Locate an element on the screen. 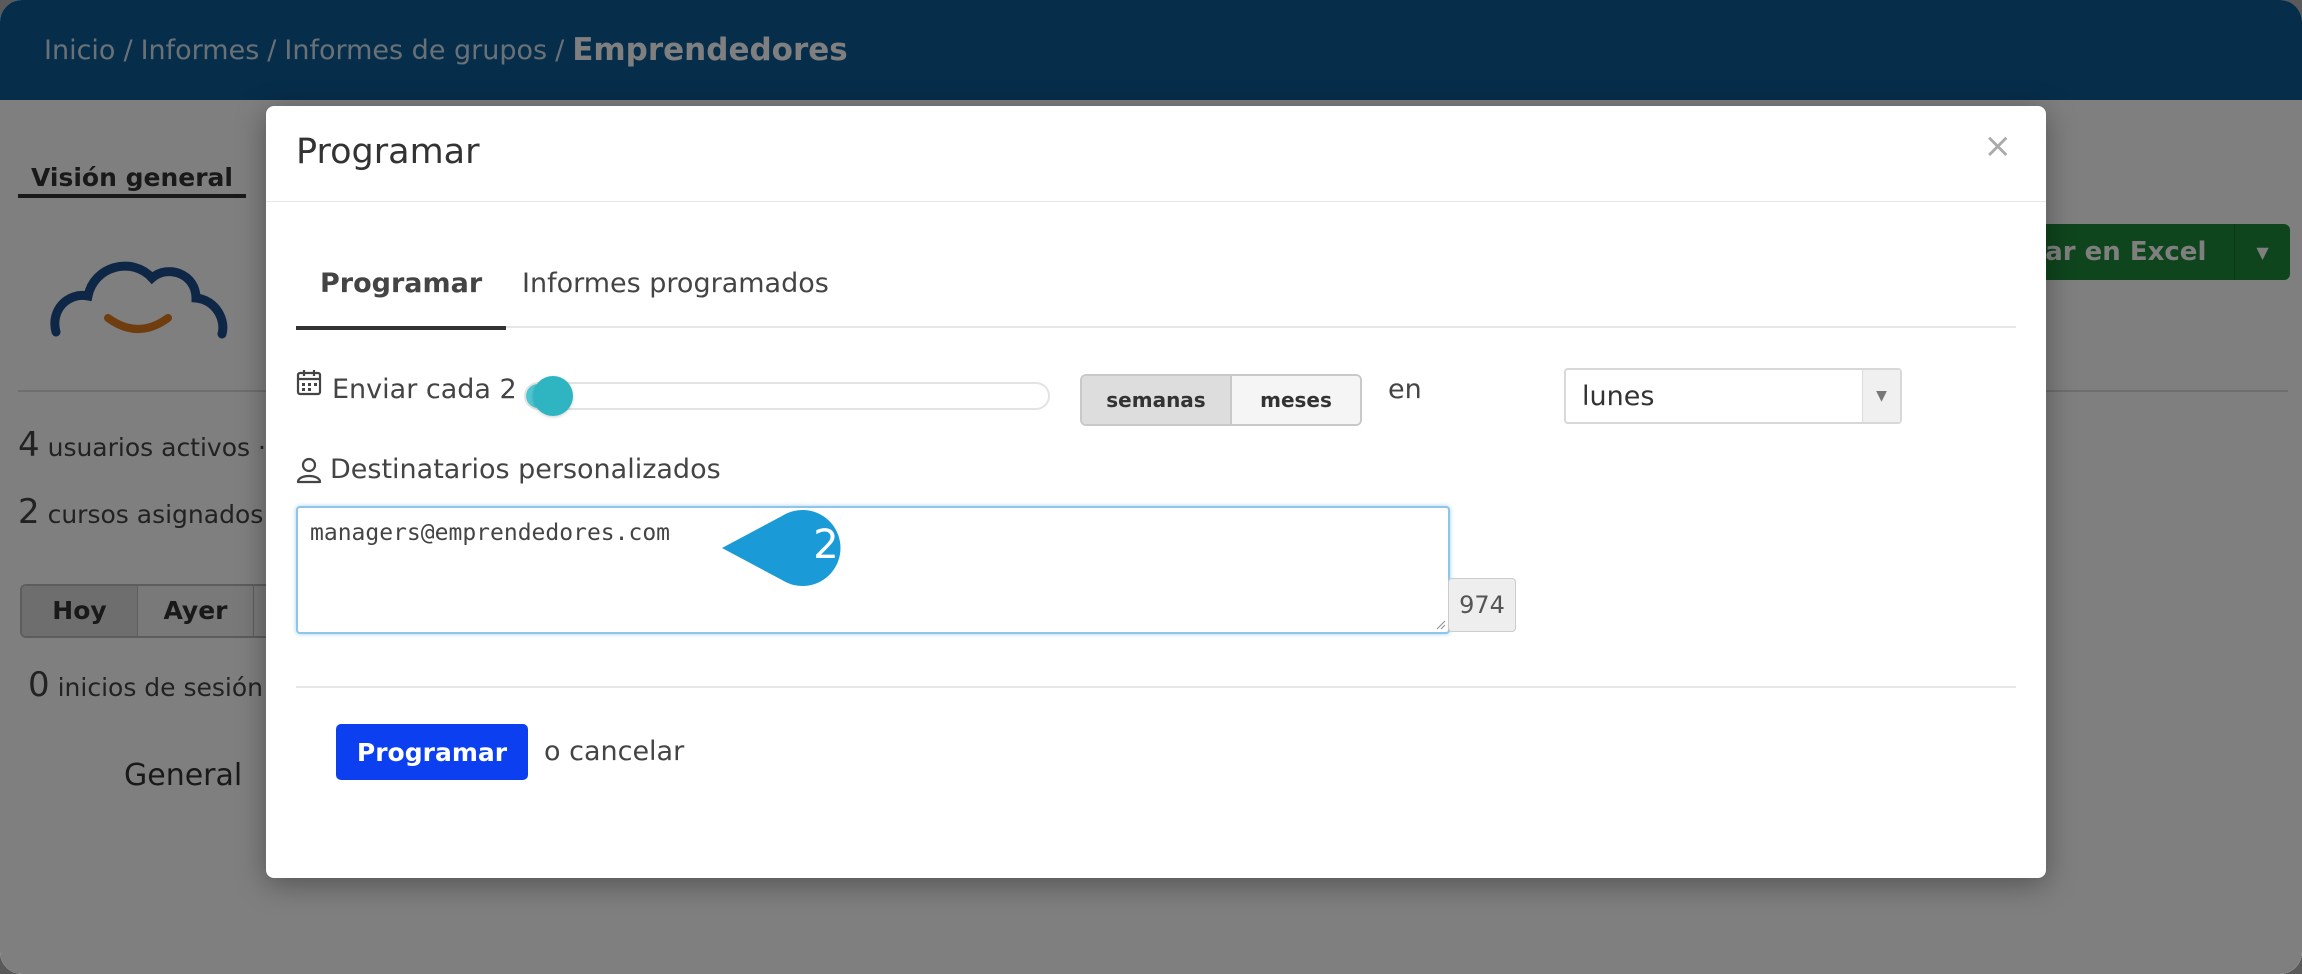 Image resolution: width=2302 pixels, height=974 pixels. divider is located at coordinates (1156, 687).